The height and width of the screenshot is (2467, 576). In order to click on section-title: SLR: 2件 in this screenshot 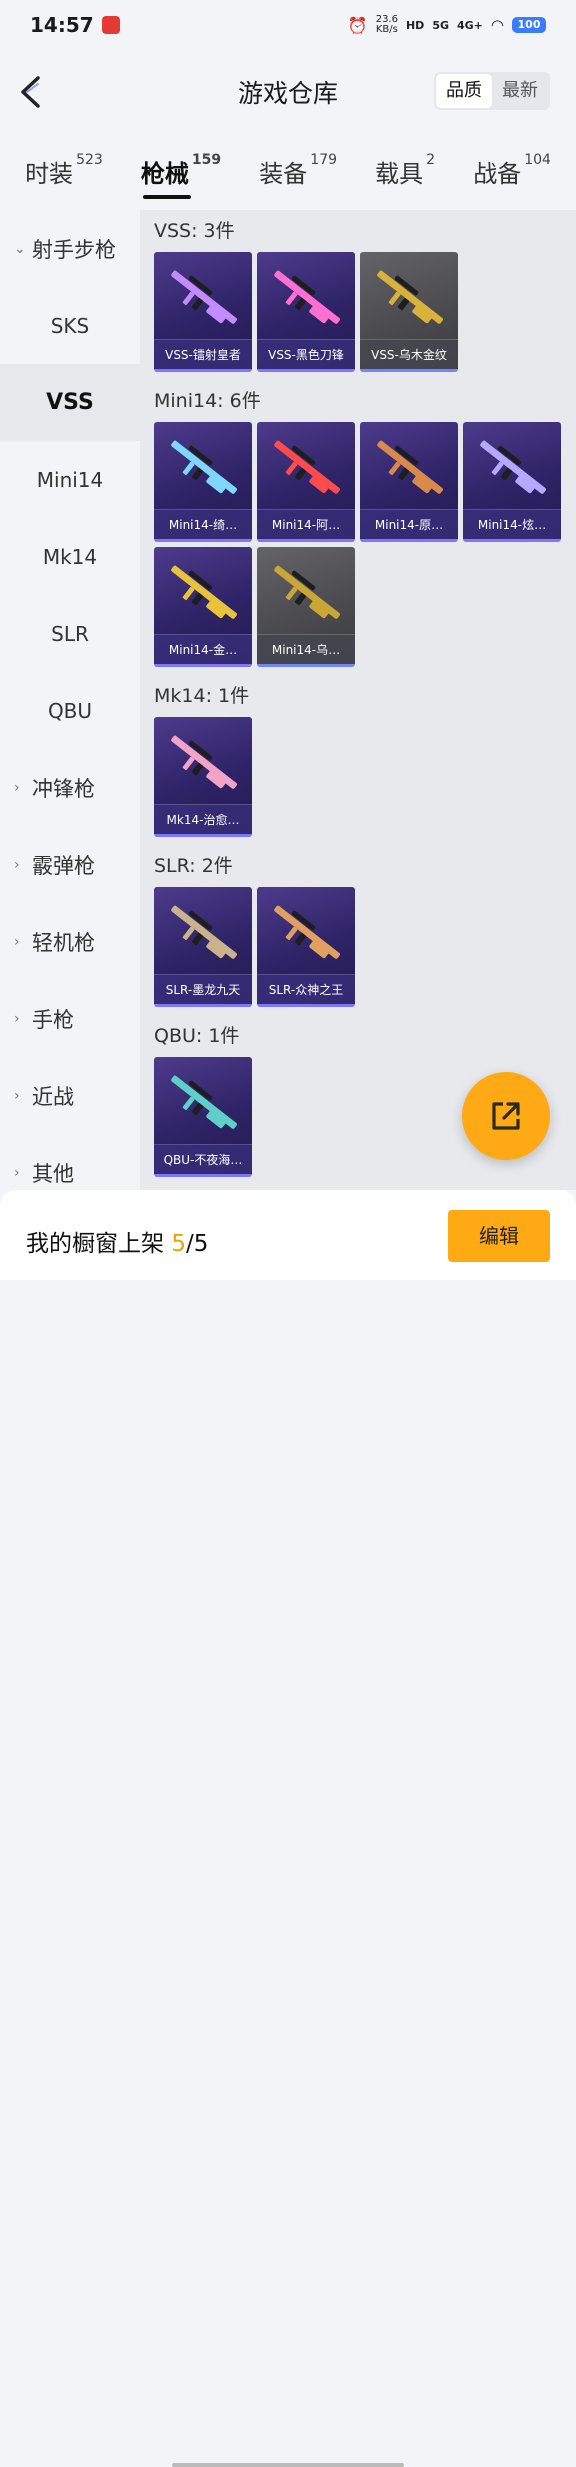, I will do `click(193, 866)`.